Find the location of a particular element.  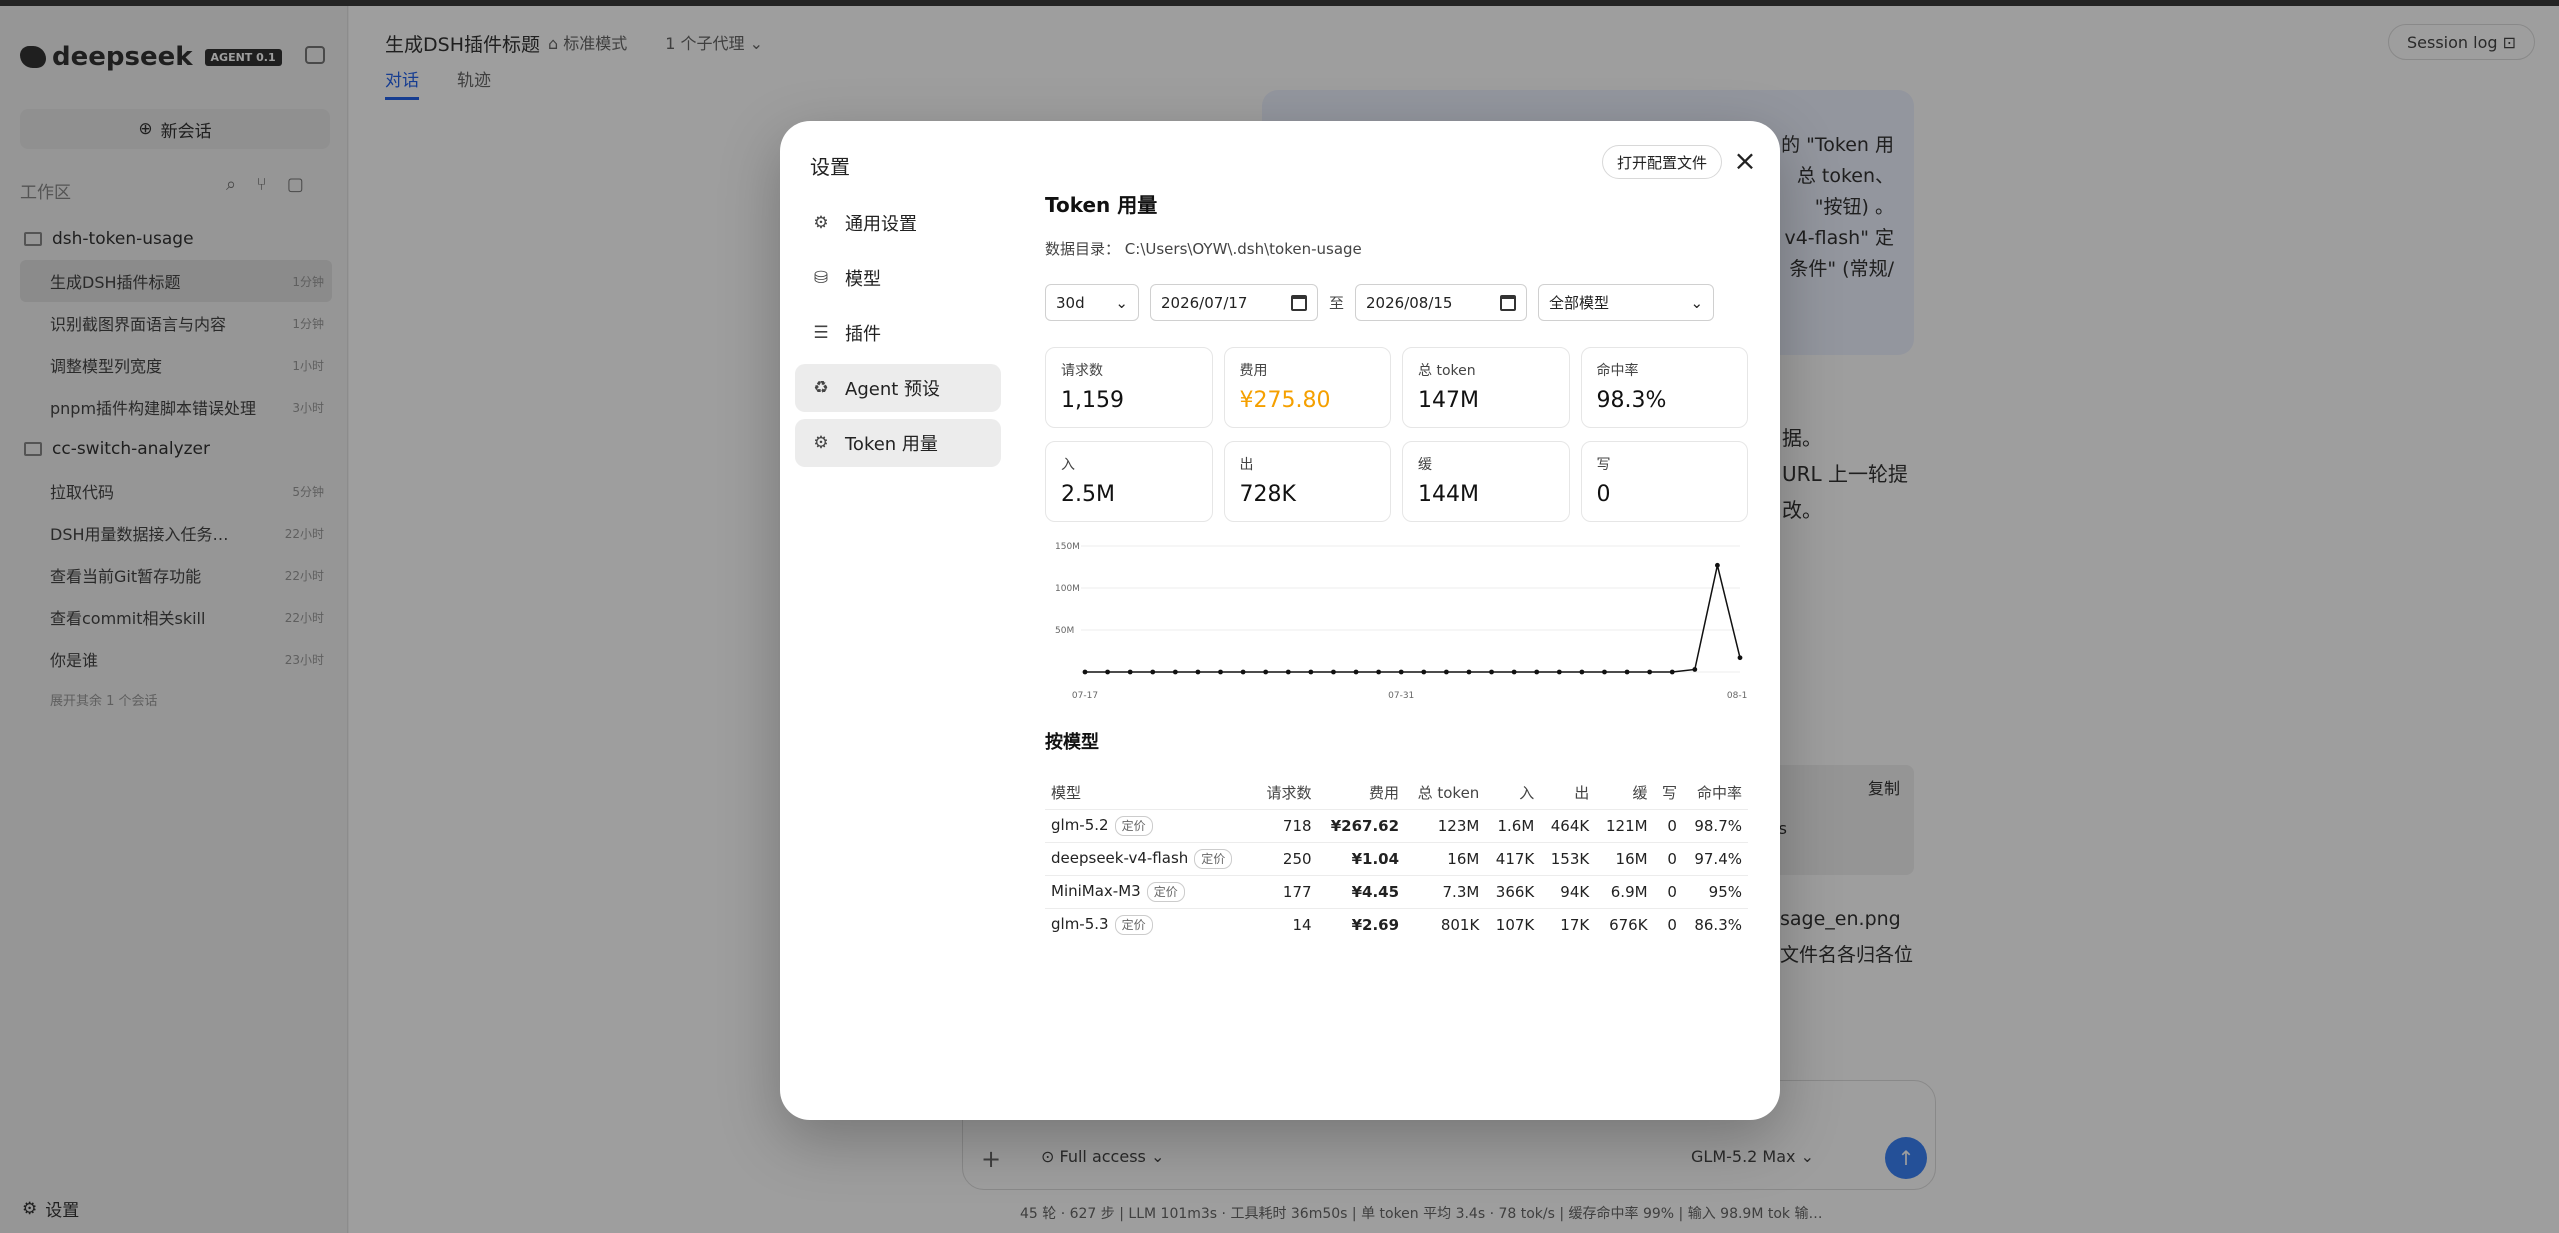

date-from-value: 2026/07/17 is located at coordinates (1204, 302).